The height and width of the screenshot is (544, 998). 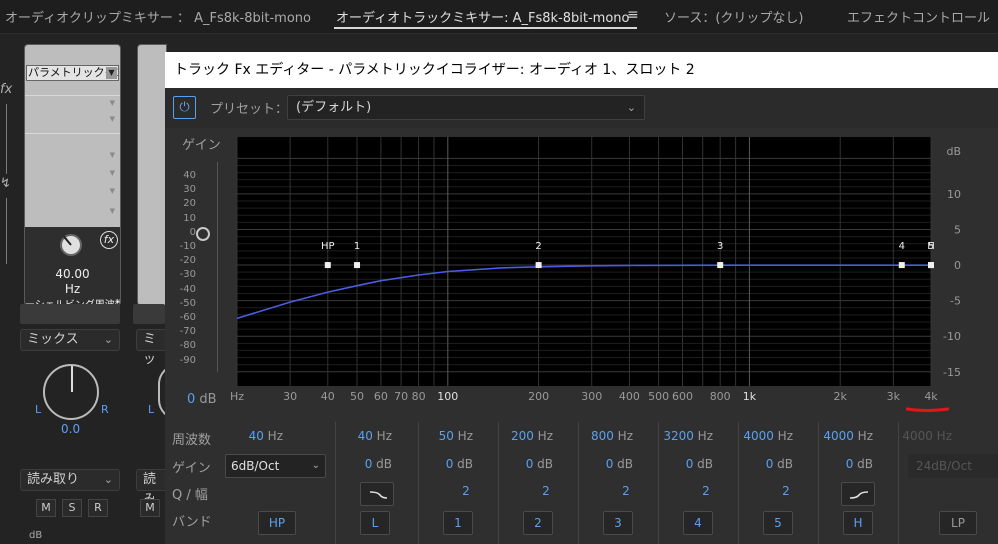 What do you see at coordinates (538, 396) in the screenshot?
I see `eq-x-tick-label: 200` at bounding box center [538, 396].